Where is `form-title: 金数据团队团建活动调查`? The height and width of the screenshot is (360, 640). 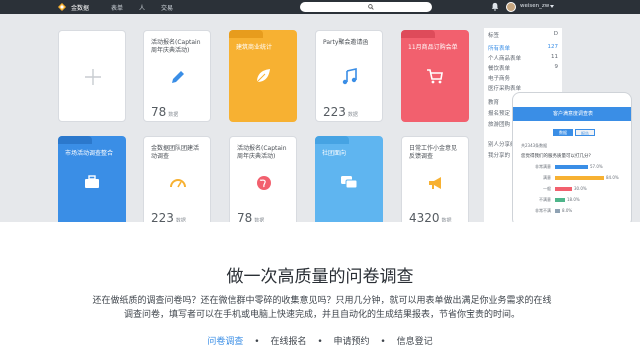
form-title: 金数据团队团建活动调查 is located at coordinates (175, 152).